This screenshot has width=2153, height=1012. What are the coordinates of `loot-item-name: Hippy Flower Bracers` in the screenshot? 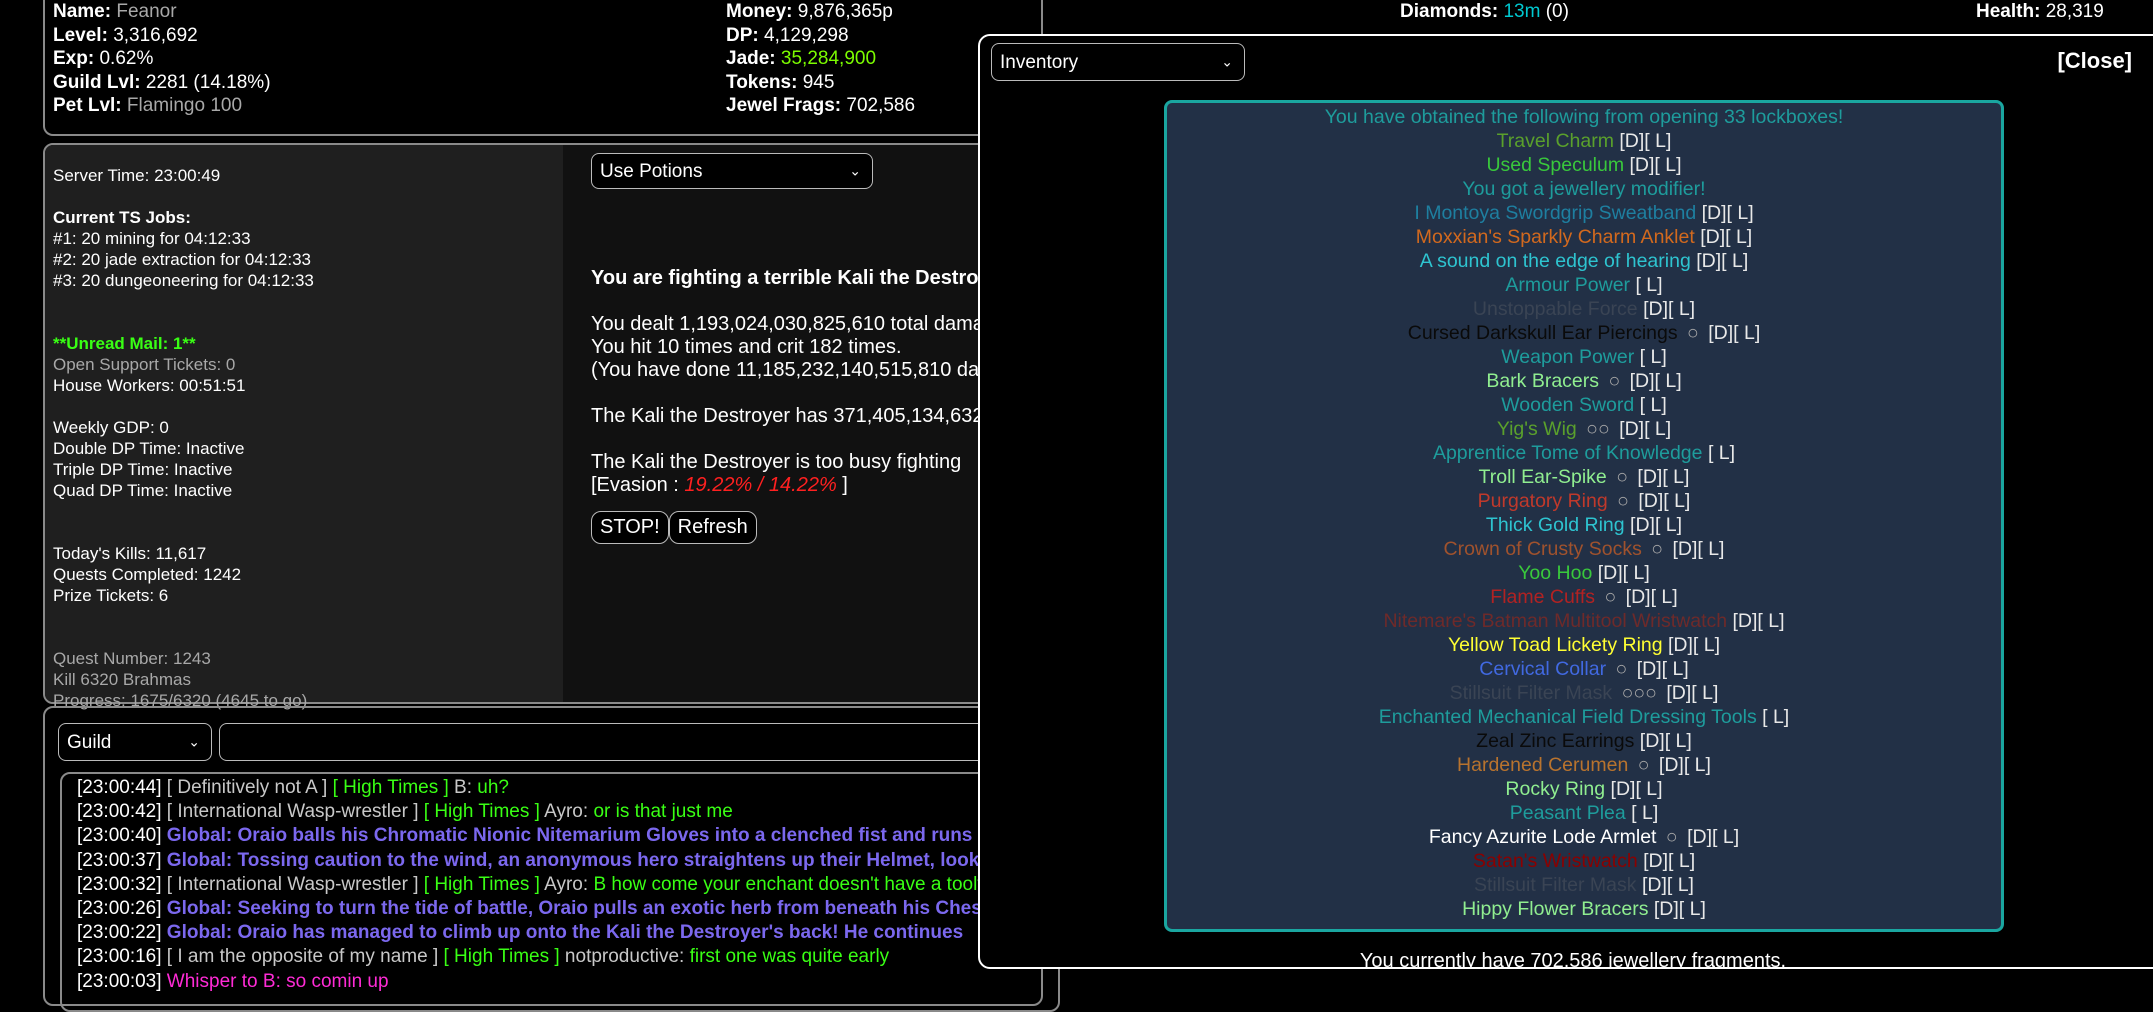 It's located at (1555, 909).